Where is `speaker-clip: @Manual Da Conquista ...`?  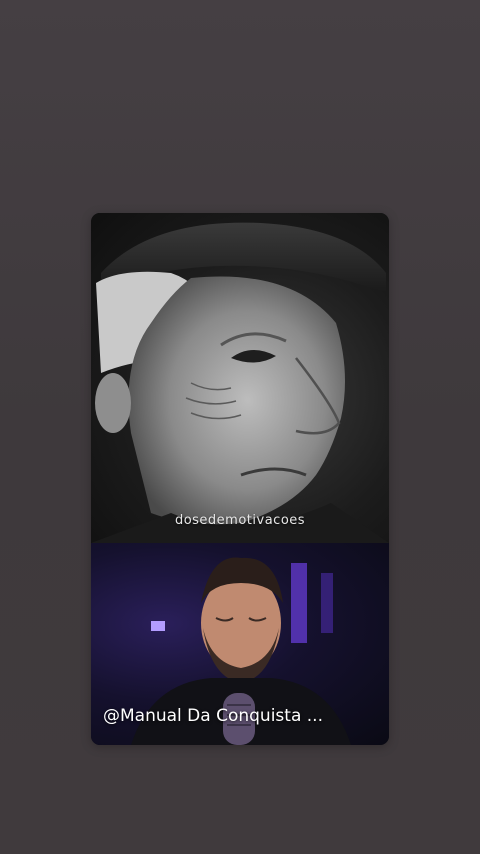 speaker-clip: @Manual Da Conquista ... is located at coordinates (240, 644).